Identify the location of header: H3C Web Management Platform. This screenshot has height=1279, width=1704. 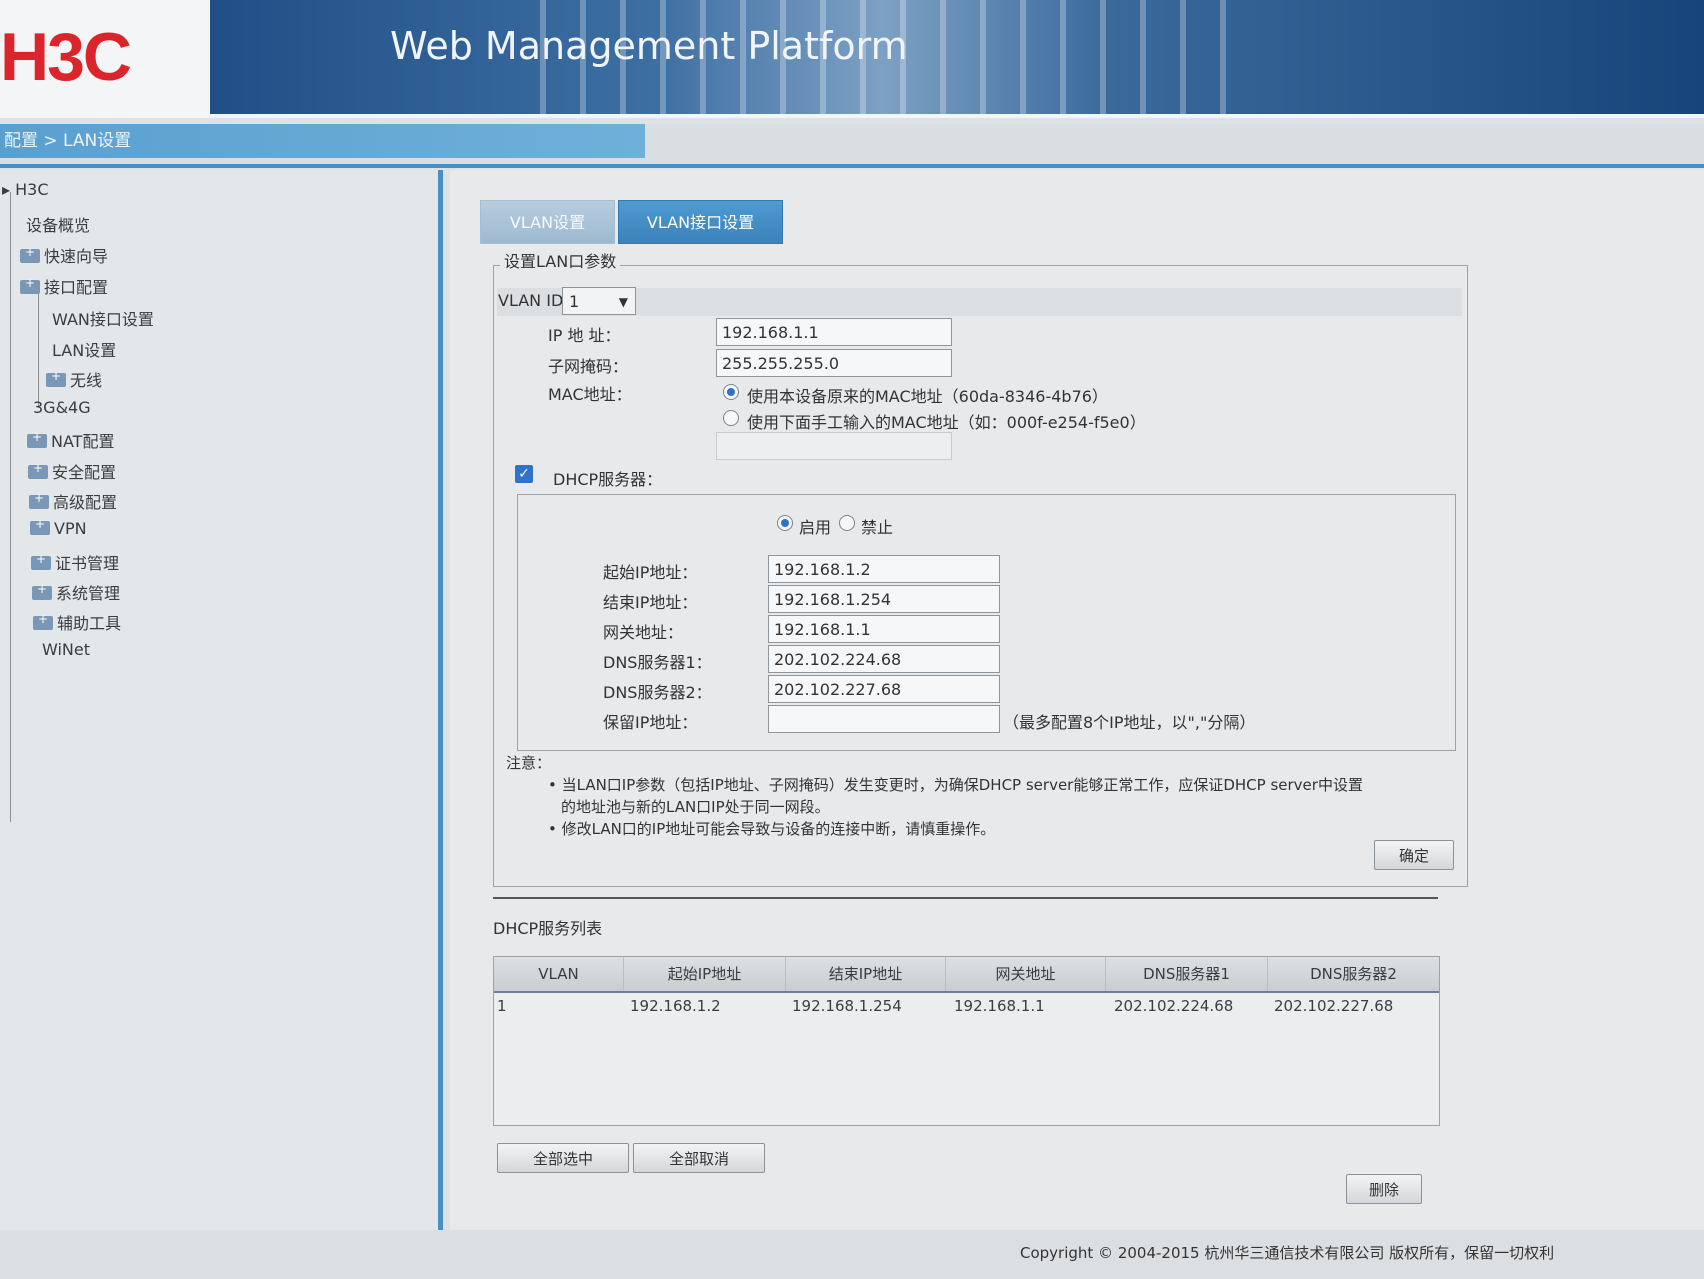
(852, 59).